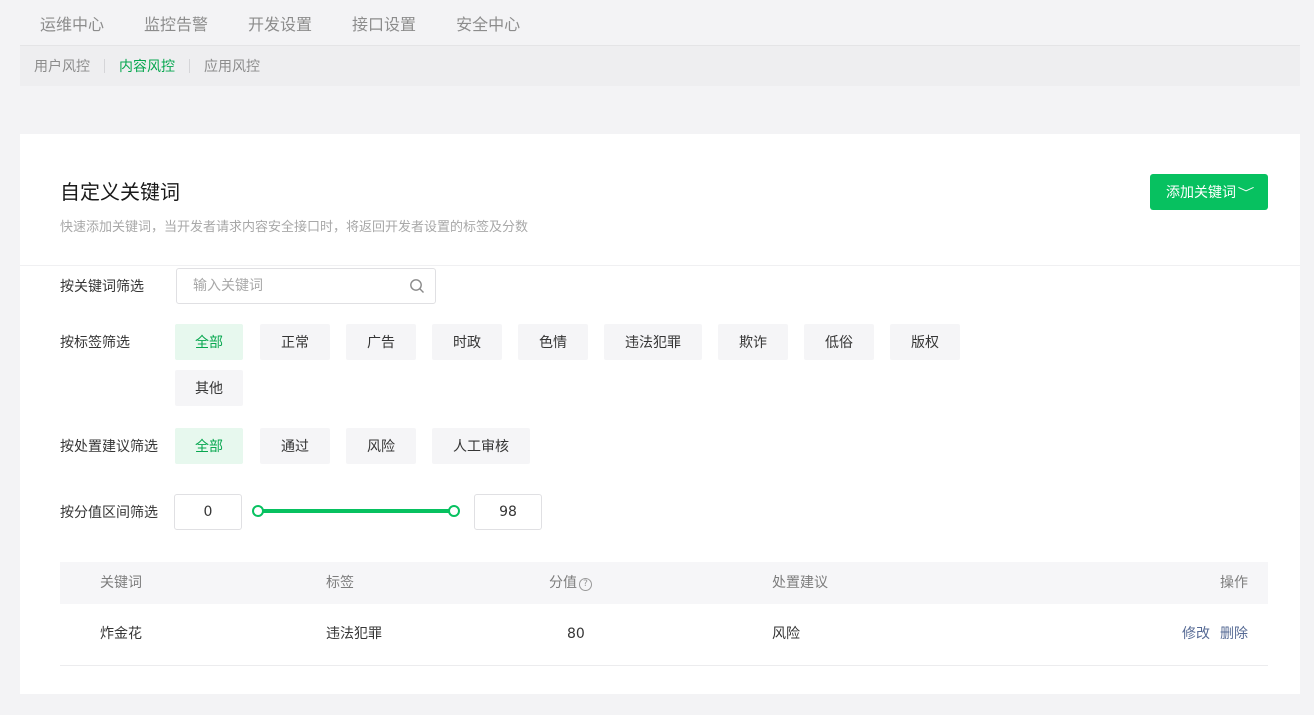 The image size is (1314, 715). Describe the element at coordinates (258, 511) in the screenshot. I see `score-min-handle` at that location.